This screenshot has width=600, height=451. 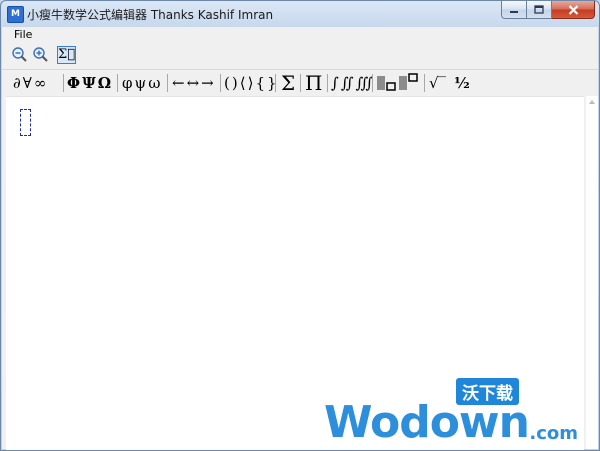 I want to click on symbol-sqrt: √‾, so click(x=437, y=83).